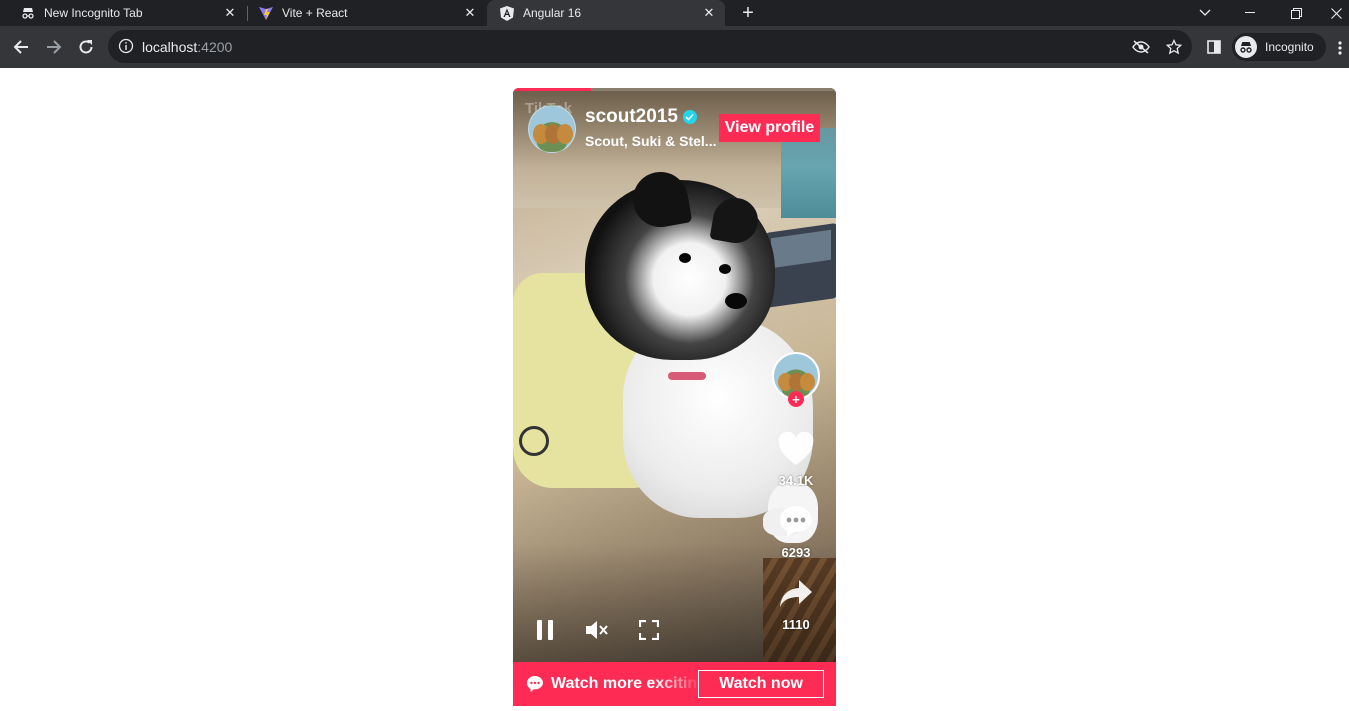 The height and width of the screenshot is (711, 1349). What do you see at coordinates (1205, 13) in the screenshot?
I see `tab-search-icon` at bounding box center [1205, 13].